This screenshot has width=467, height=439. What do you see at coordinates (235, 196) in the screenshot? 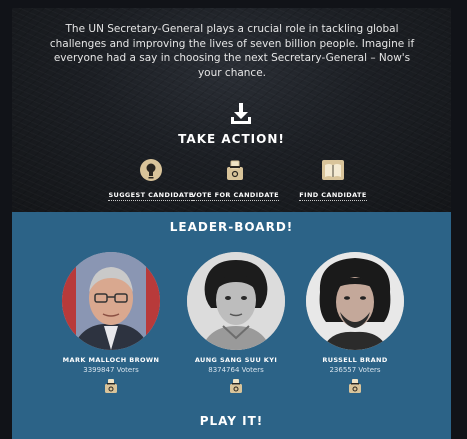
I see `vote-for-candidate-label: VOTE FOR CANDIDATE` at bounding box center [235, 196].